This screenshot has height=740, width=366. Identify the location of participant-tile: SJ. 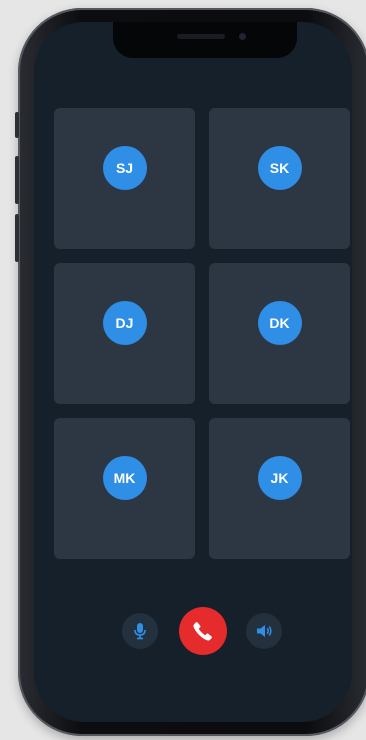
(124, 178).